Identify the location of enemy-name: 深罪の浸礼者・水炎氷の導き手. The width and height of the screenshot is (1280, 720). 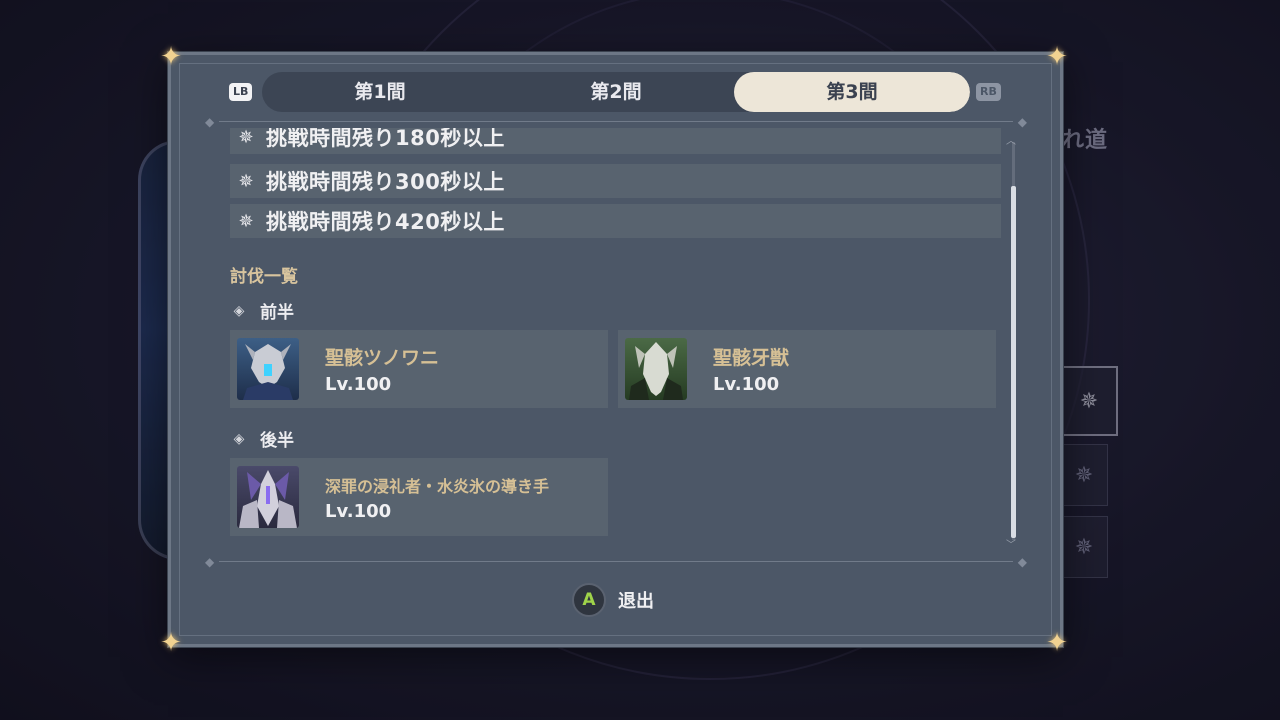
(437, 486).